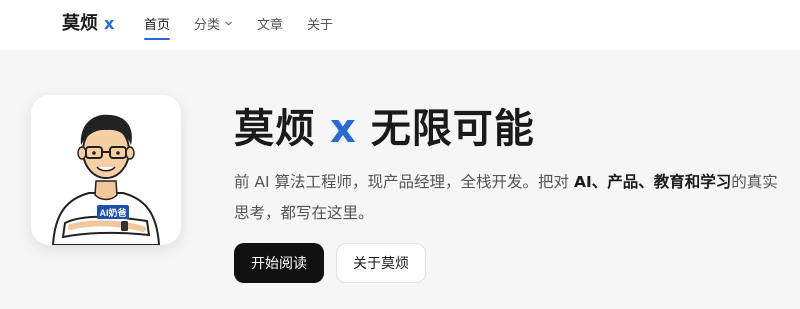  I want to click on hero-desc-part1: 前 AI 算法工程师，现产品经理，全栈开发。把对, so click(404, 182).